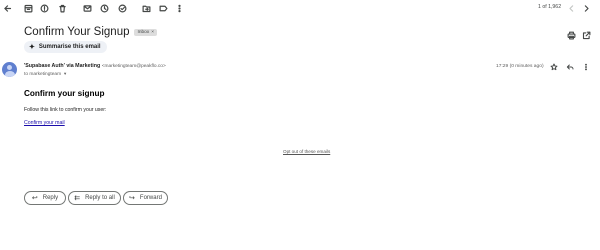 This screenshot has height=250, width=600. I want to click on reply-button: ↩ Reply, so click(45, 198).